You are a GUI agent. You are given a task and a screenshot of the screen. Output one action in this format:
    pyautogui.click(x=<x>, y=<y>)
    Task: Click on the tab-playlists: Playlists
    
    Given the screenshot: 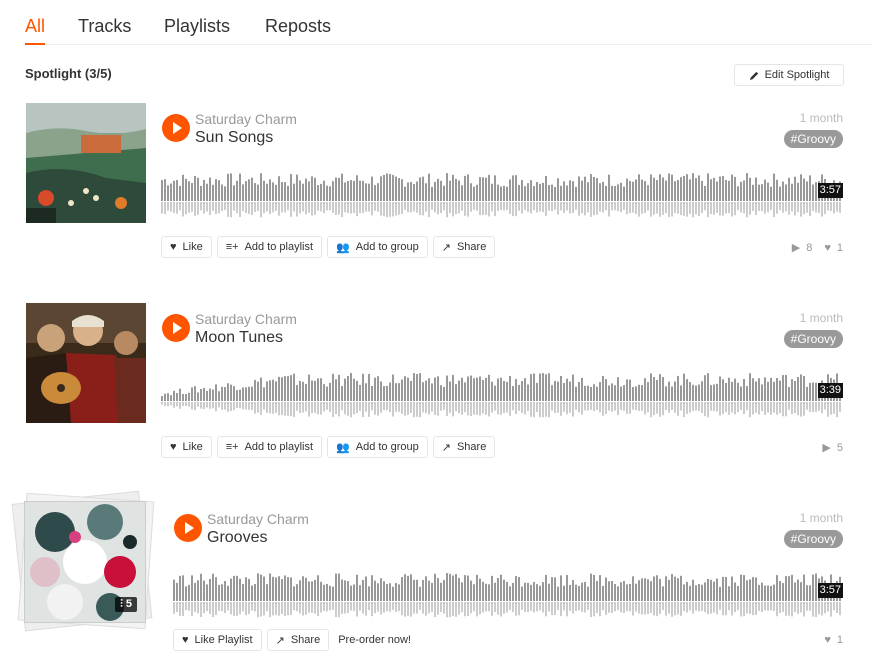 What is the action you would take?
    pyautogui.click(x=197, y=26)
    